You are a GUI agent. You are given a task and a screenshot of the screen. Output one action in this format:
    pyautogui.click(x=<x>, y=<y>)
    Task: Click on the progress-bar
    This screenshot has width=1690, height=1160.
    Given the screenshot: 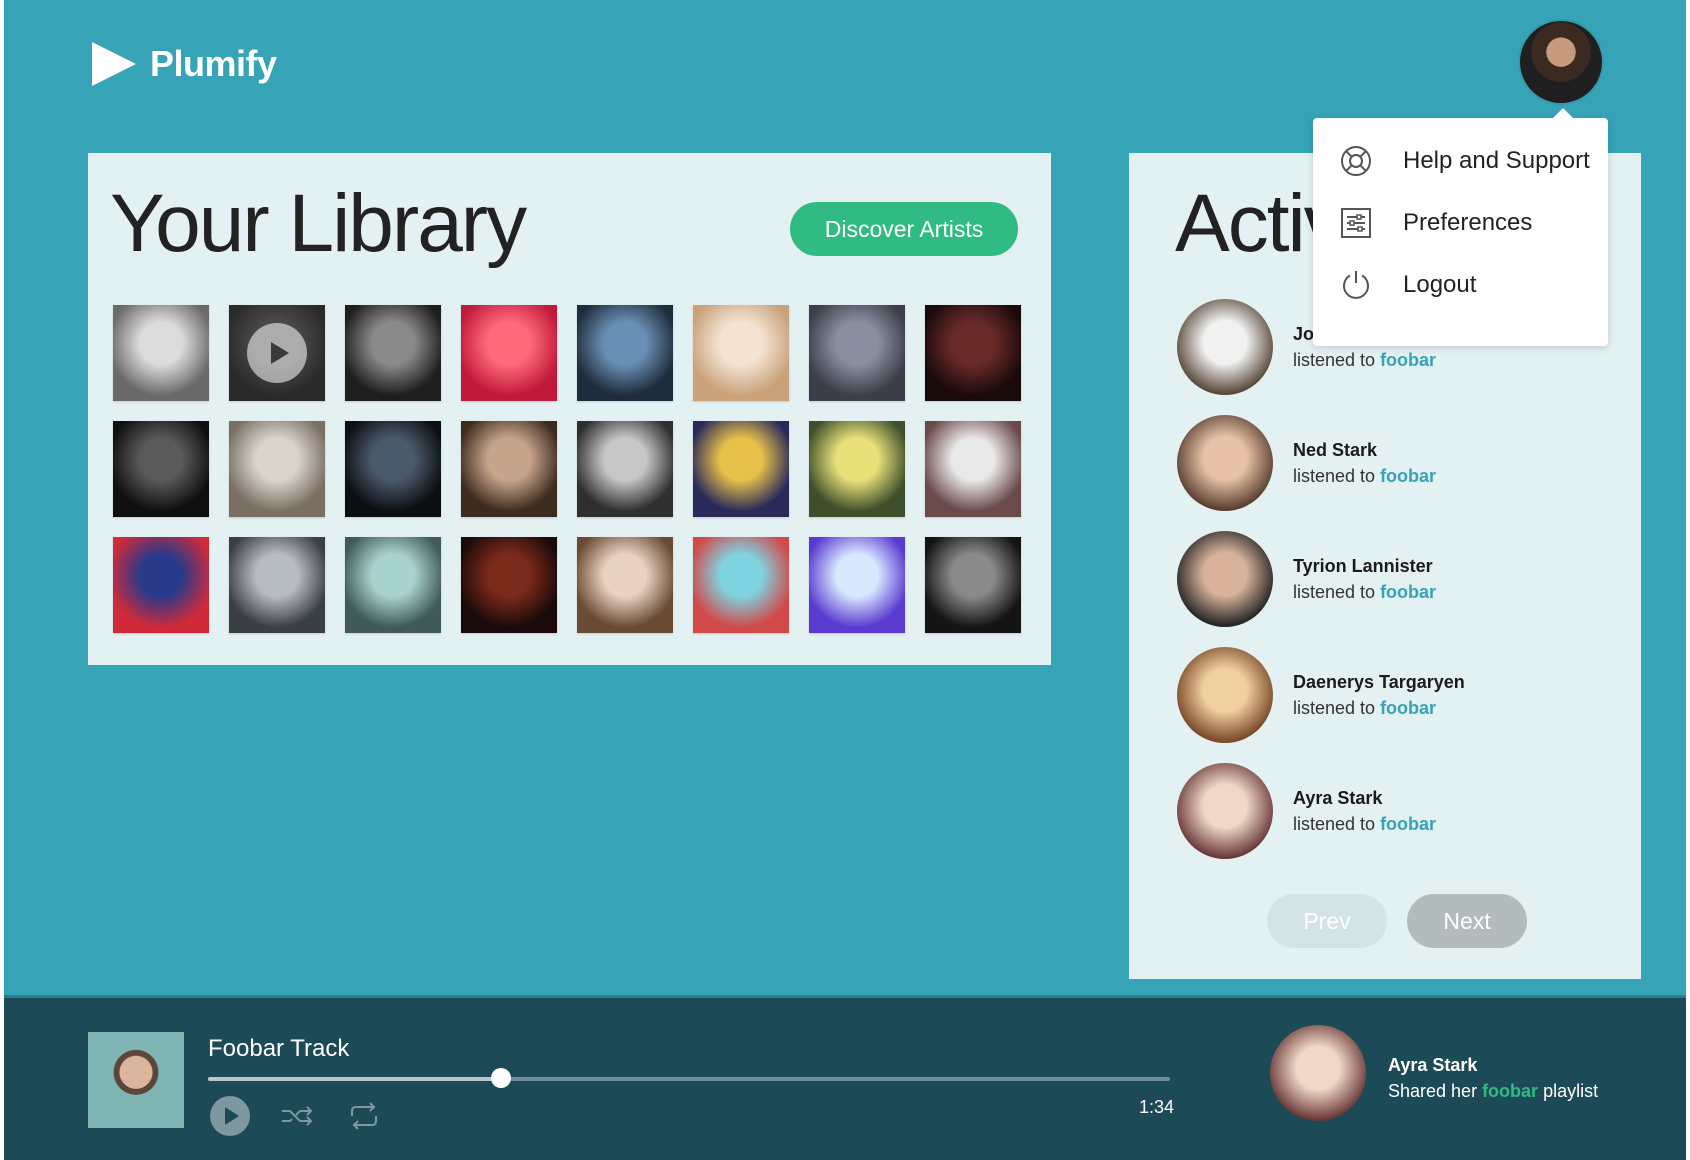 What is the action you would take?
    pyautogui.click(x=689, y=1078)
    